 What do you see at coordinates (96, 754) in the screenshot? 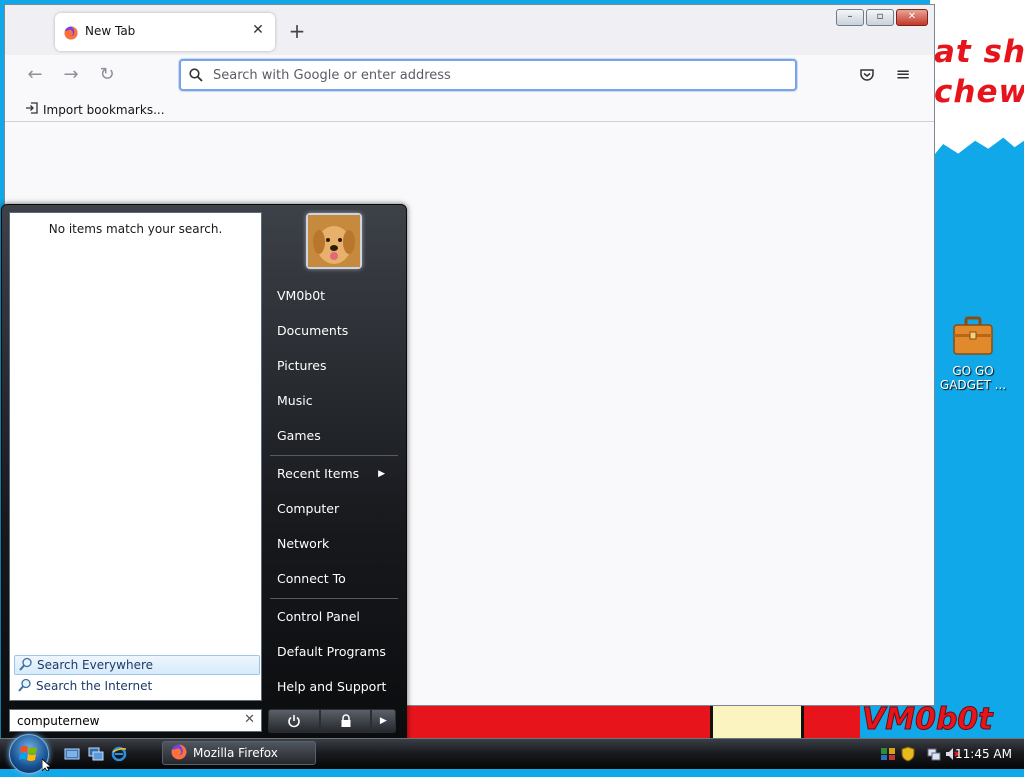
I see `switch-windows-icon` at bounding box center [96, 754].